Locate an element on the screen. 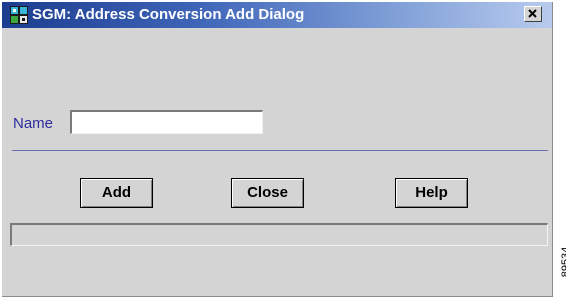  close-x-icon is located at coordinates (532, 13).